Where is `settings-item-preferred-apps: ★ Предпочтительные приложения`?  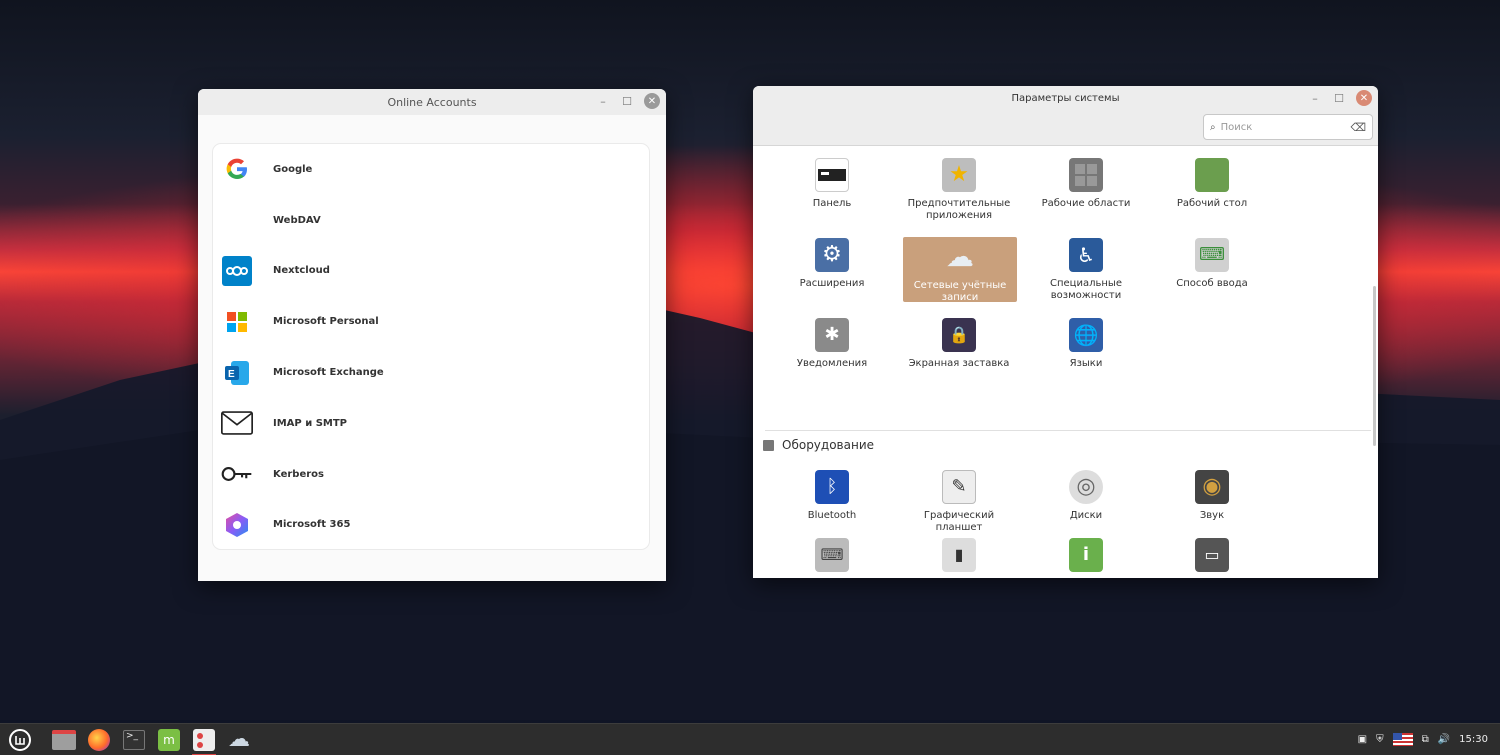
settings-item-preferred-apps: ★ Предпочтительные приложения is located at coordinates (959, 190).